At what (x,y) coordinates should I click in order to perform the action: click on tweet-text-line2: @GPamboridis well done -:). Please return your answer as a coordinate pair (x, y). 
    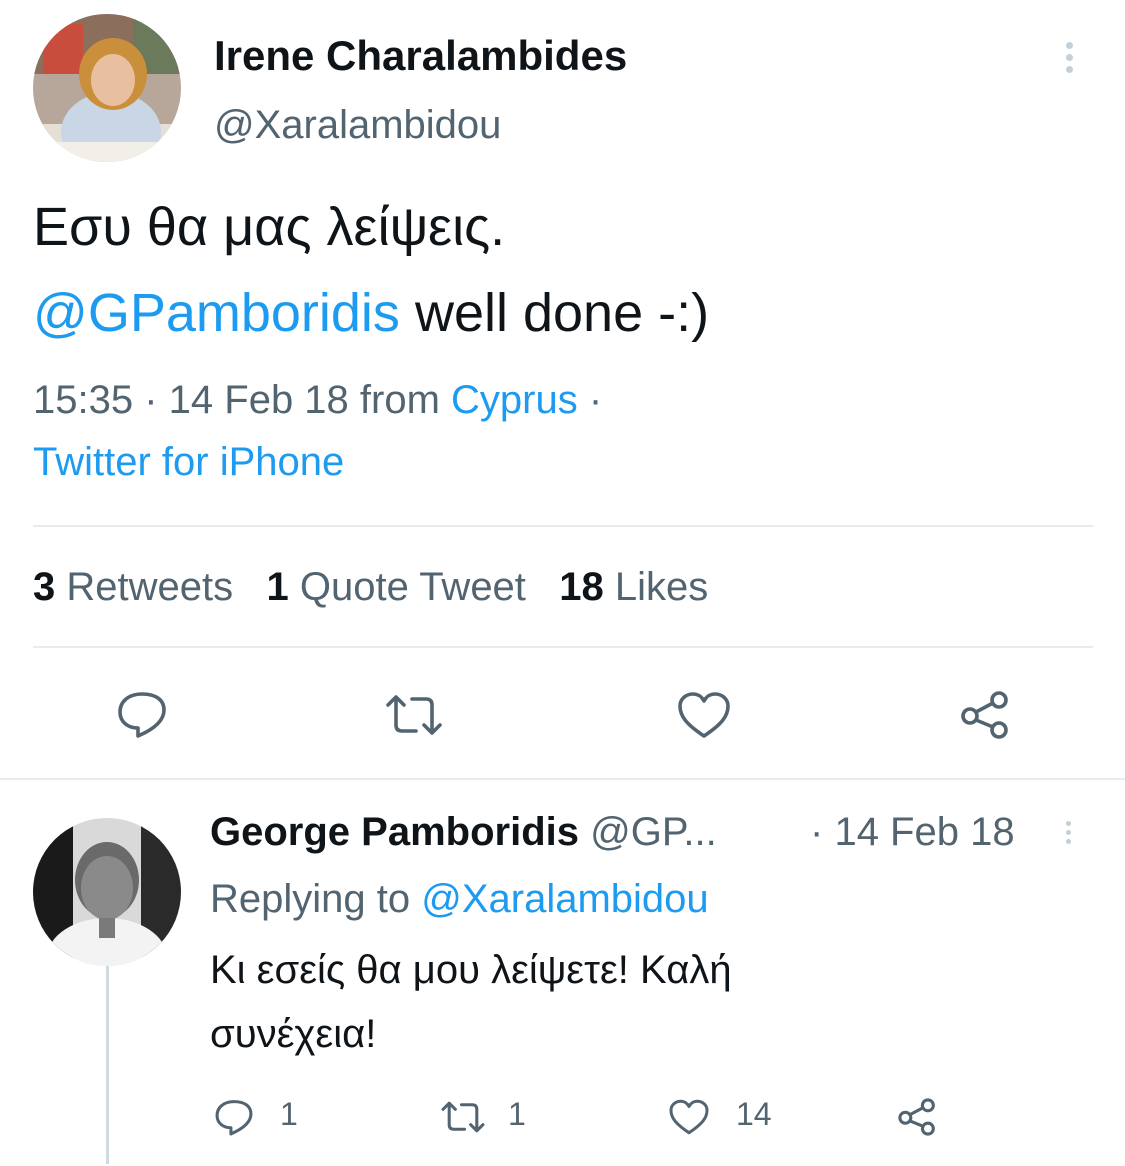
    Looking at the image, I should click on (371, 313).